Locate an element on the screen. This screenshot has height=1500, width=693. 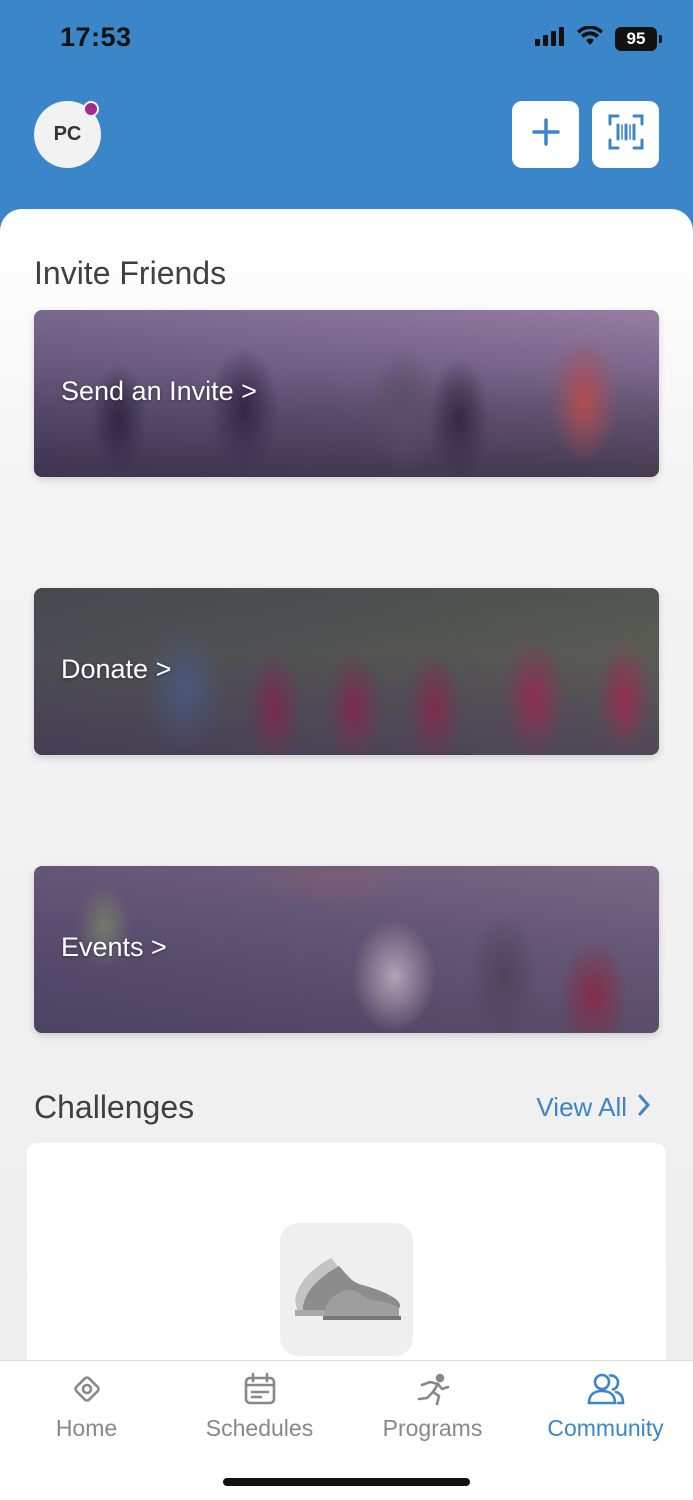
challenge-card is located at coordinates (346, 1251).